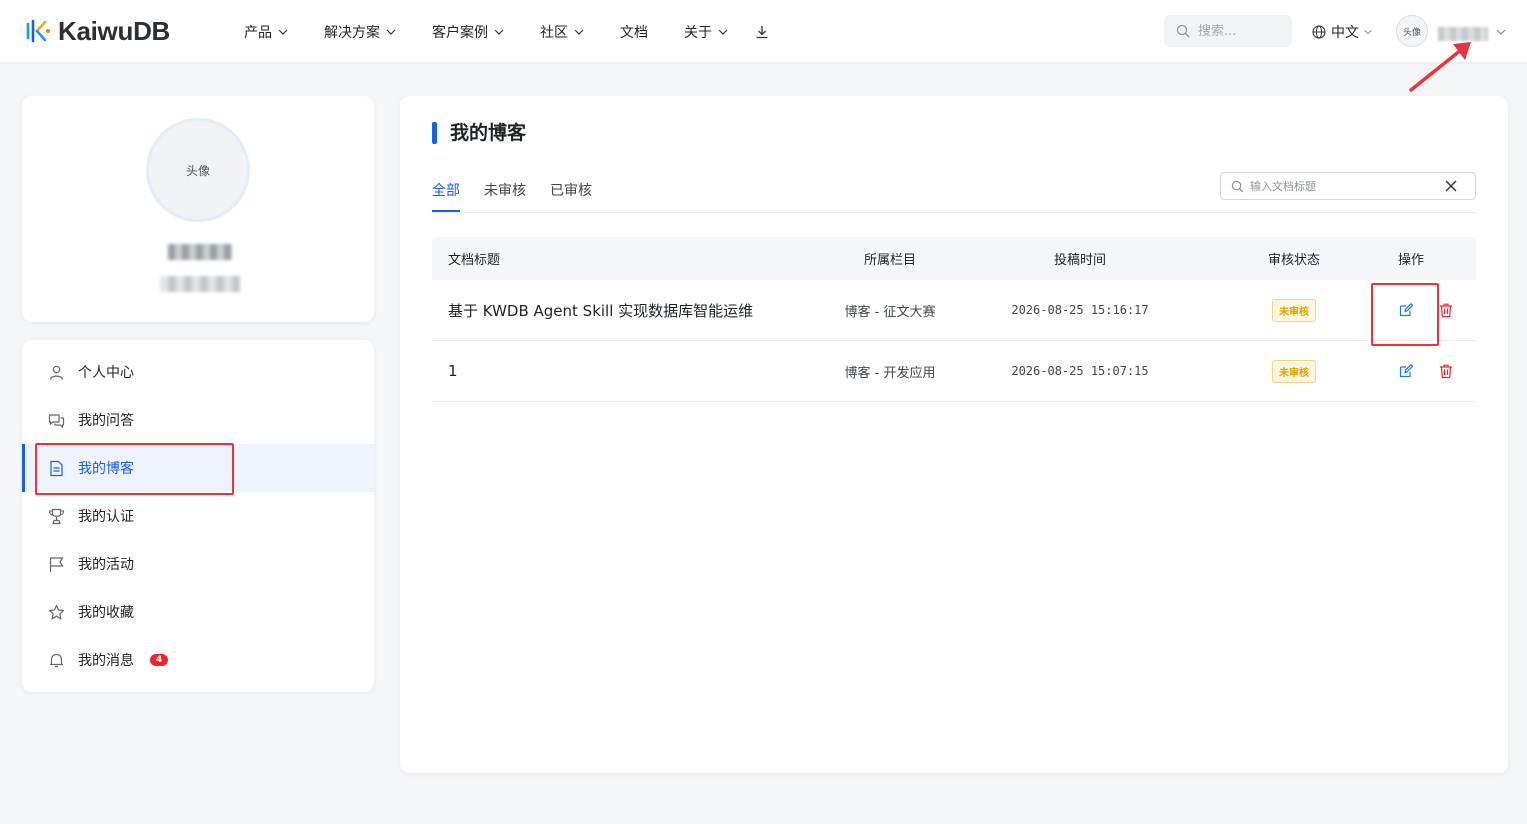 This screenshot has height=824, width=1527. Describe the element at coordinates (505, 196) in the screenshot. I see `tab-unreviewed: 未审核` at that location.